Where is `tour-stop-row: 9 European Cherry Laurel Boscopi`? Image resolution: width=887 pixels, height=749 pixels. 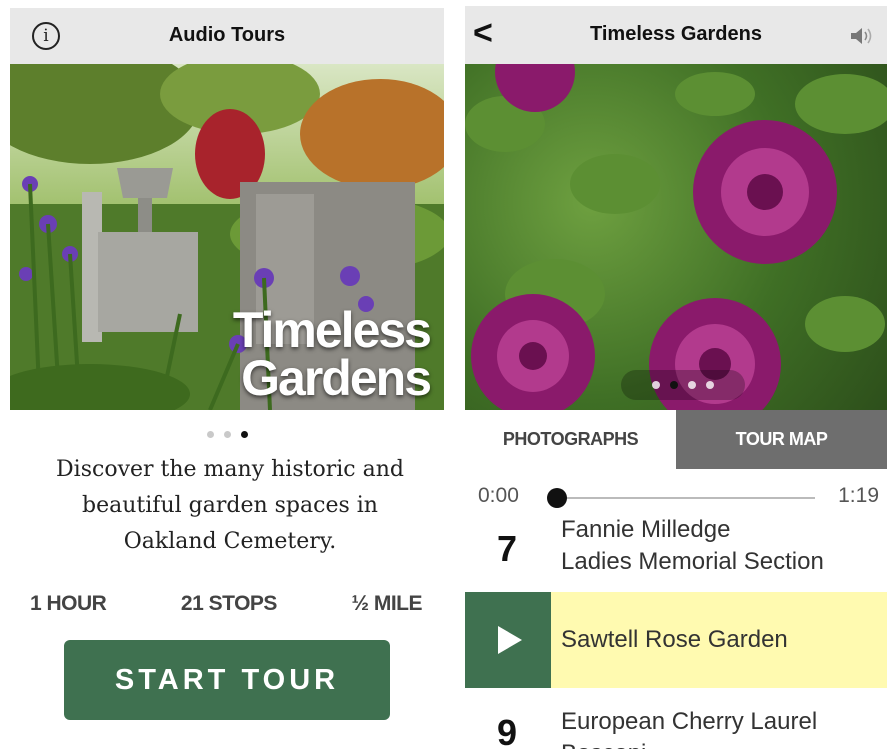 tour-stop-row: 9 European Cherry Laurel Boscopi is located at coordinates (676, 720).